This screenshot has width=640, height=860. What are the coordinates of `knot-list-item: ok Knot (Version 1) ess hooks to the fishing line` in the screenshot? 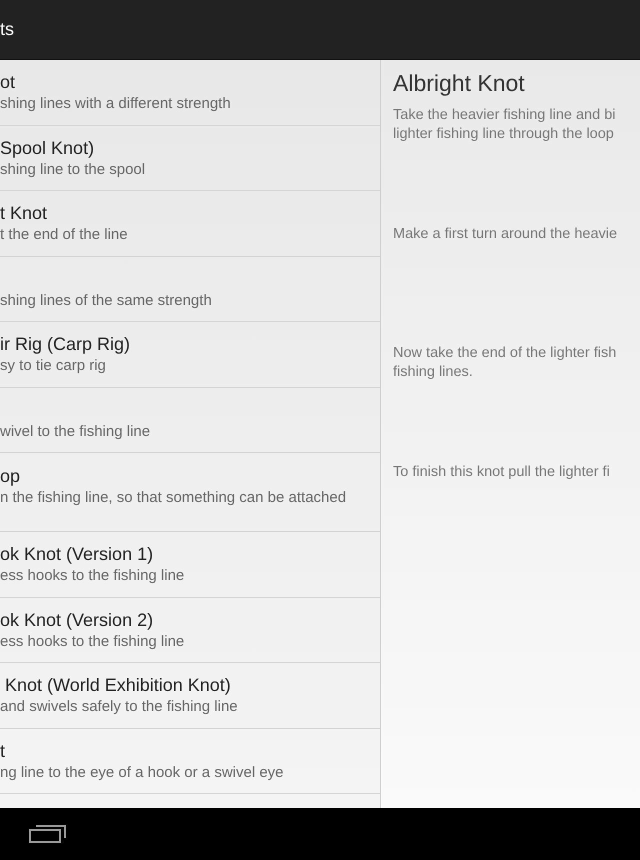 It's located at (190, 565).